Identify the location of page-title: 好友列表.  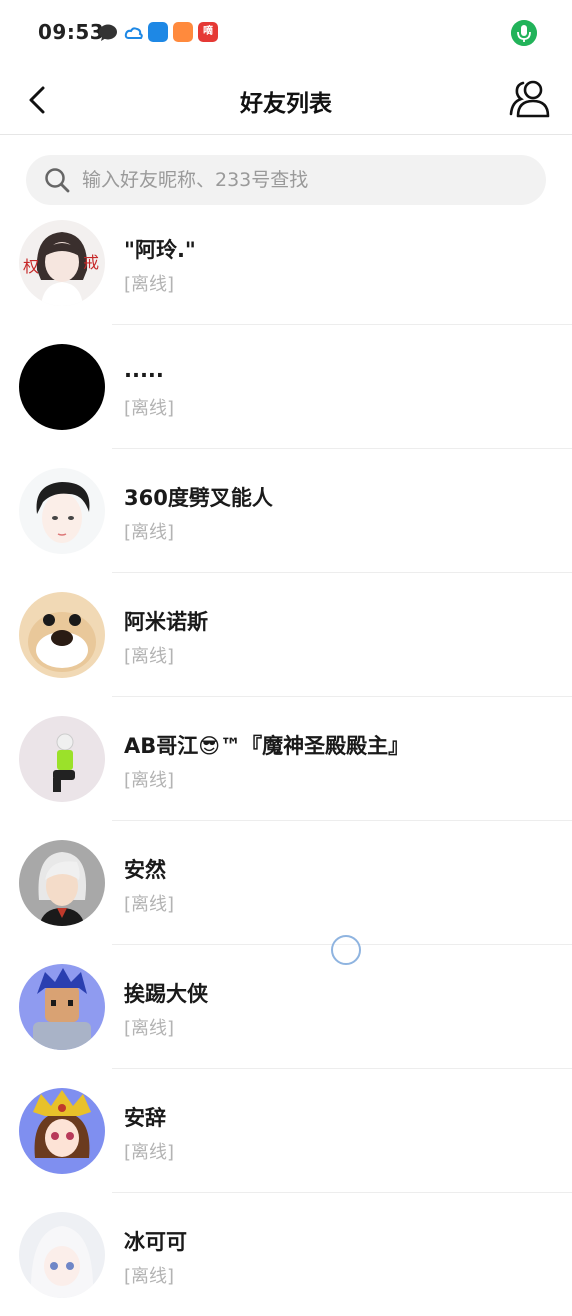
(286, 104).